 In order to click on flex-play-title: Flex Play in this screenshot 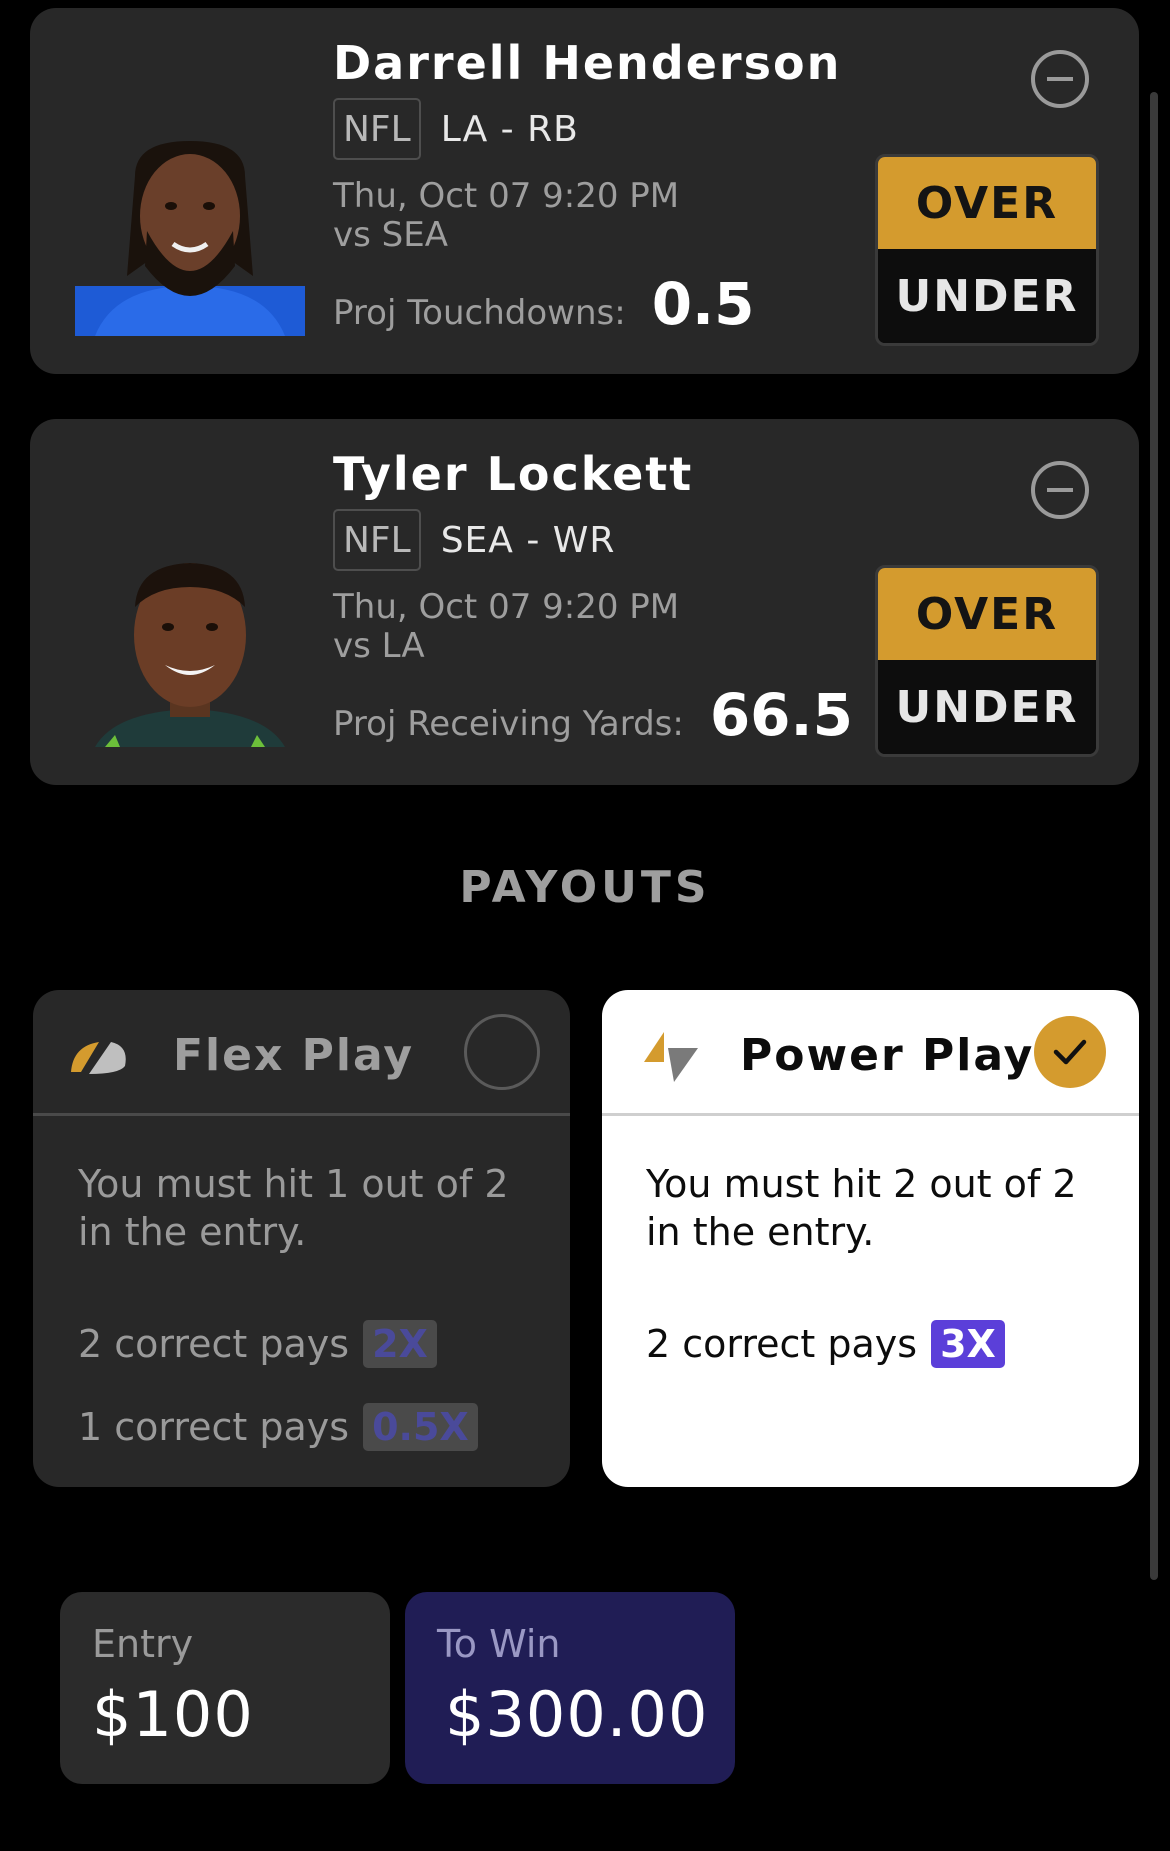, I will do `click(294, 1055)`.